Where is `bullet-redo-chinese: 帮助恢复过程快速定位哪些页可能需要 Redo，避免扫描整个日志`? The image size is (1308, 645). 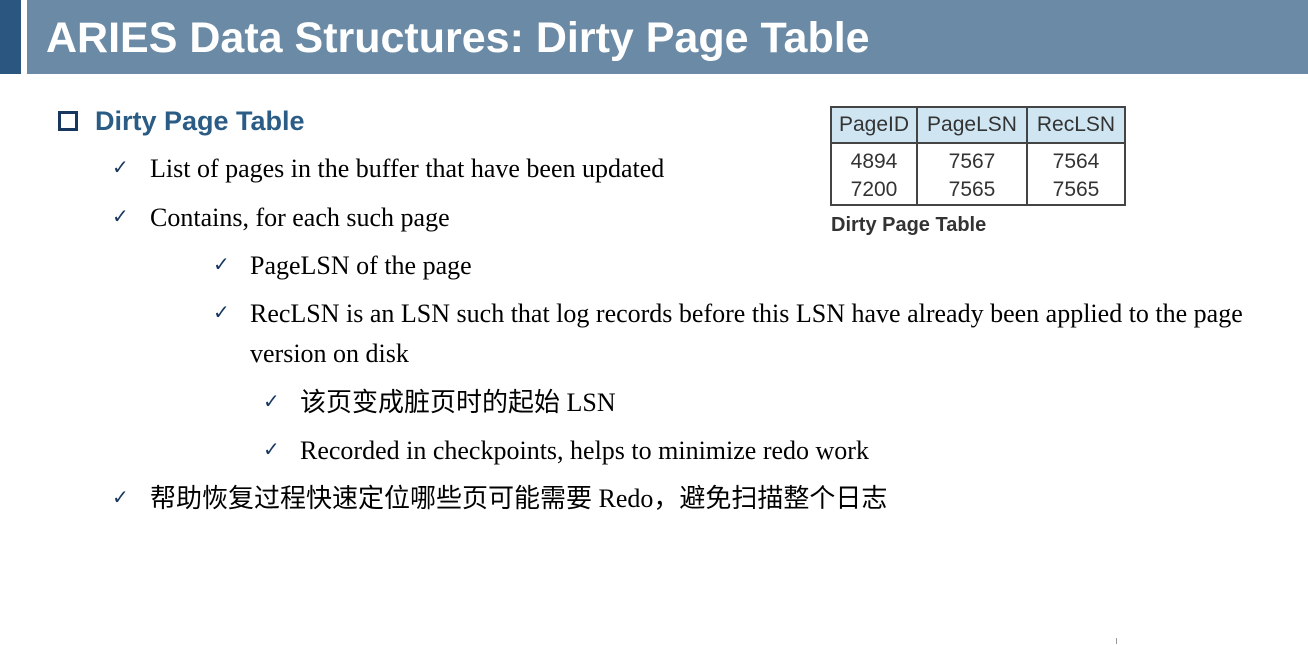
bullet-redo-chinese: 帮助恢复过程快速定位哪些页可能需要 Redo，避免扫描整个日志 is located at coordinates (519, 498).